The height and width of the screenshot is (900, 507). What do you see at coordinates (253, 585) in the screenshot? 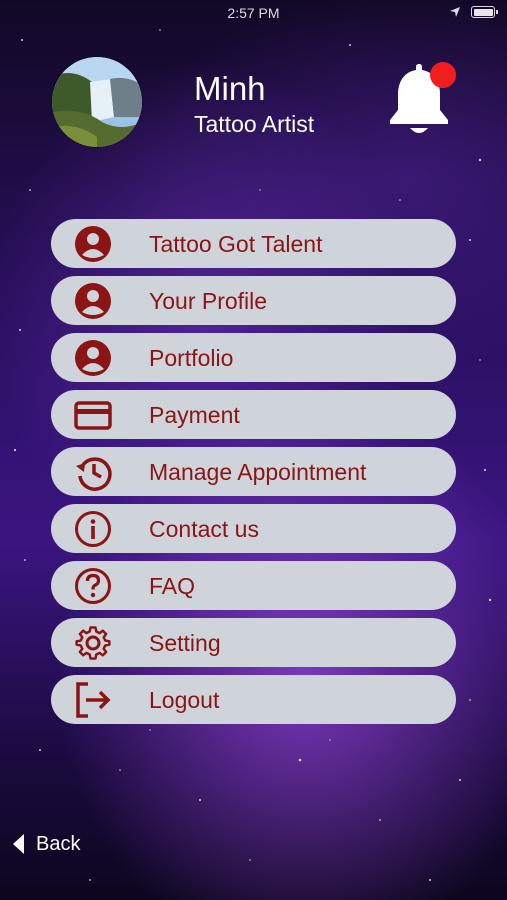
I see `menu-item-faq: FAQ` at bounding box center [253, 585].